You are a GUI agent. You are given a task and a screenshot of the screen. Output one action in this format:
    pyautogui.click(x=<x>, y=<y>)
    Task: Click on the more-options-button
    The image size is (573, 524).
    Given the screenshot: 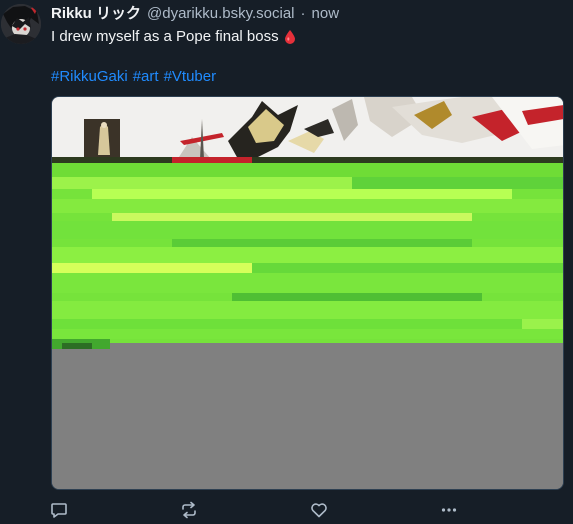 What is the action you would take?
    pyautogui.click(x=449, y=510)
    